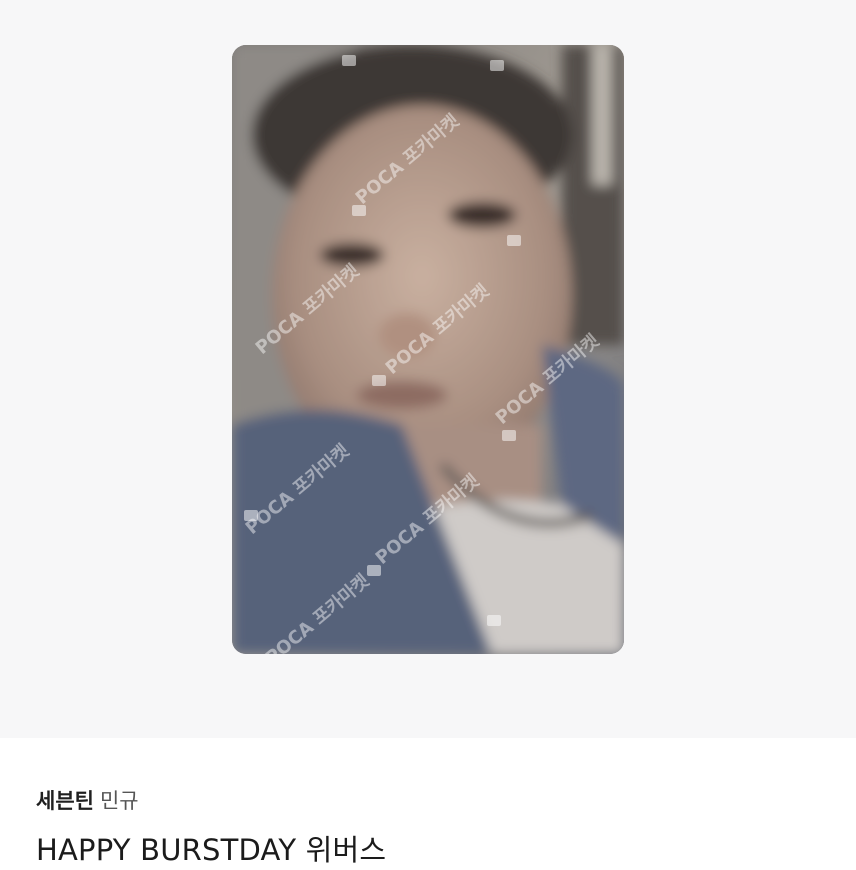 This screenshot has width=856, height=870. Describe the element at coordinates (65, 801) in the screenshot. I see `group-name: 세븐틴` at that location.